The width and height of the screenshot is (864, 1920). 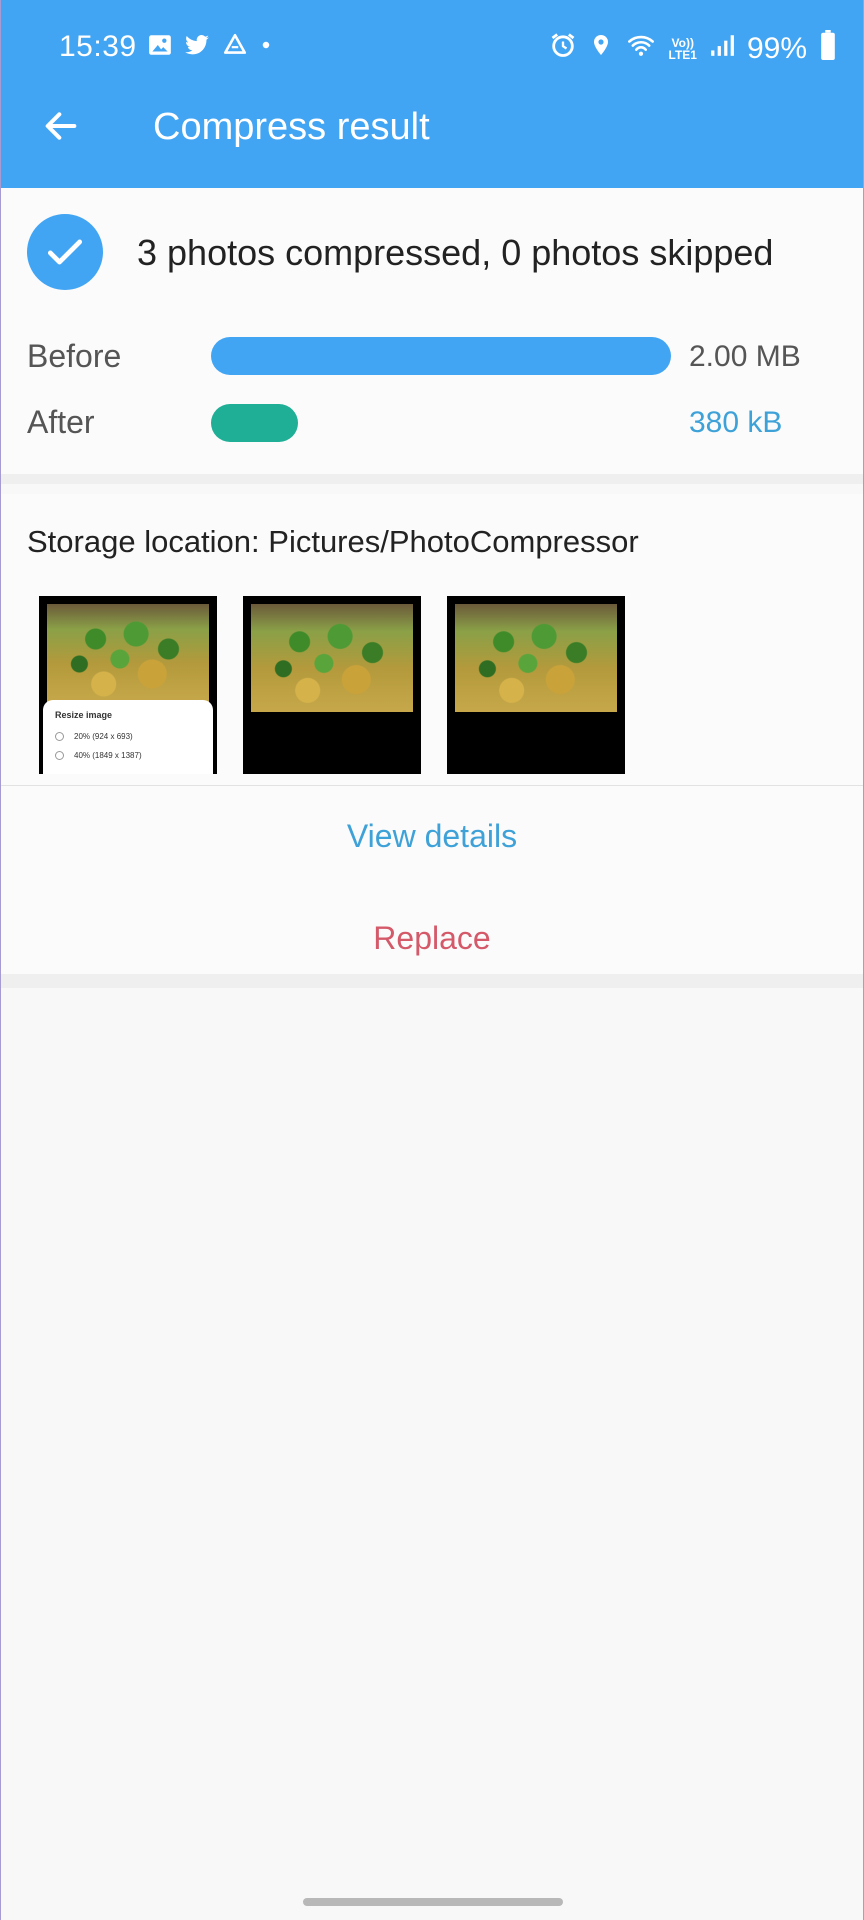 I want to click on dialog-option: 20% (924 x 693), so click(x=128, y=736).